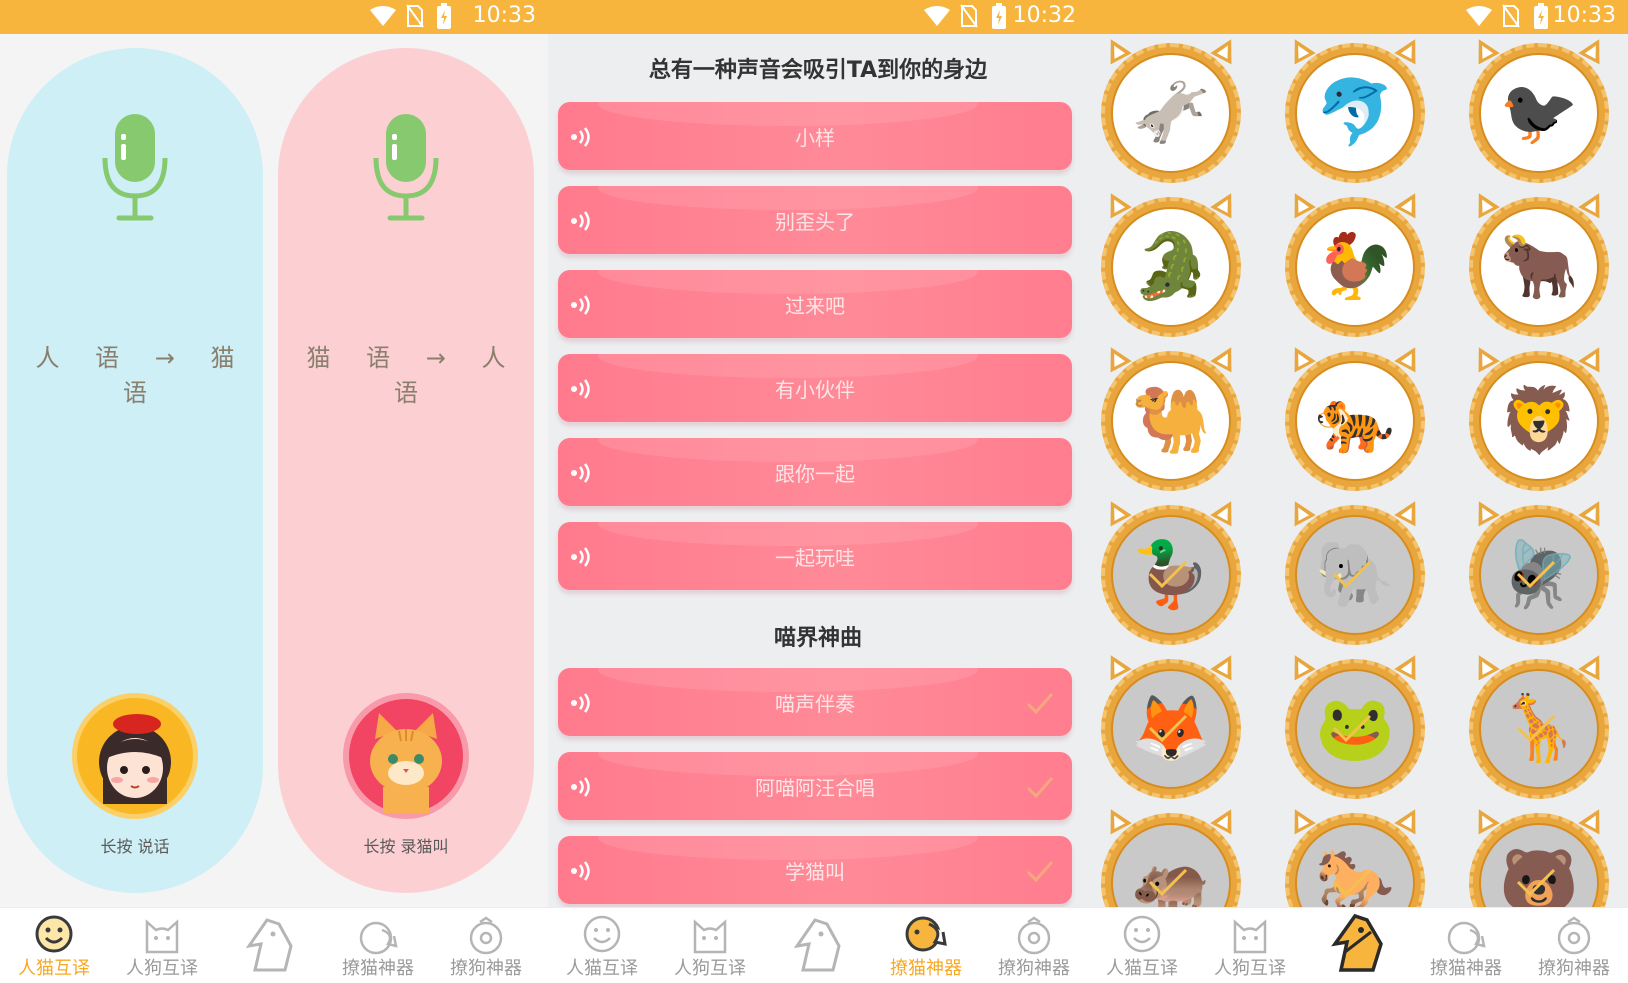 Image resolution: width=1628 pixels, height=983 pixels. I want to click on section-title: 喵界神曲, so click(817, 638).